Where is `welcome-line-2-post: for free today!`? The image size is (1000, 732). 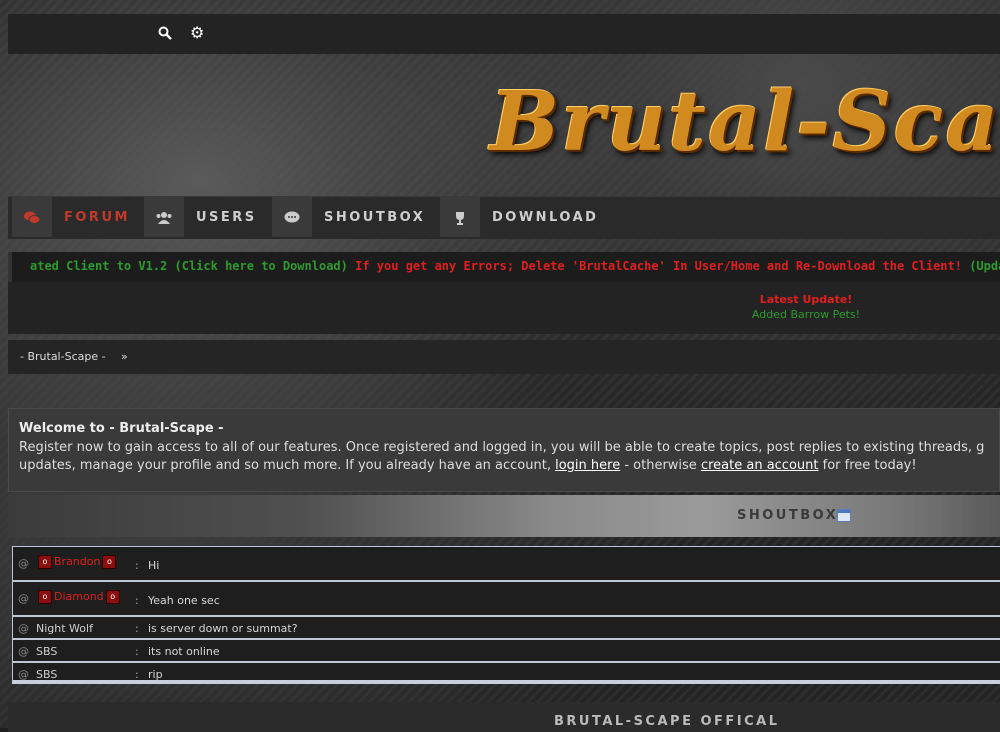 welcome-line-2-post: for free today! is located at coordinates (867, 465).